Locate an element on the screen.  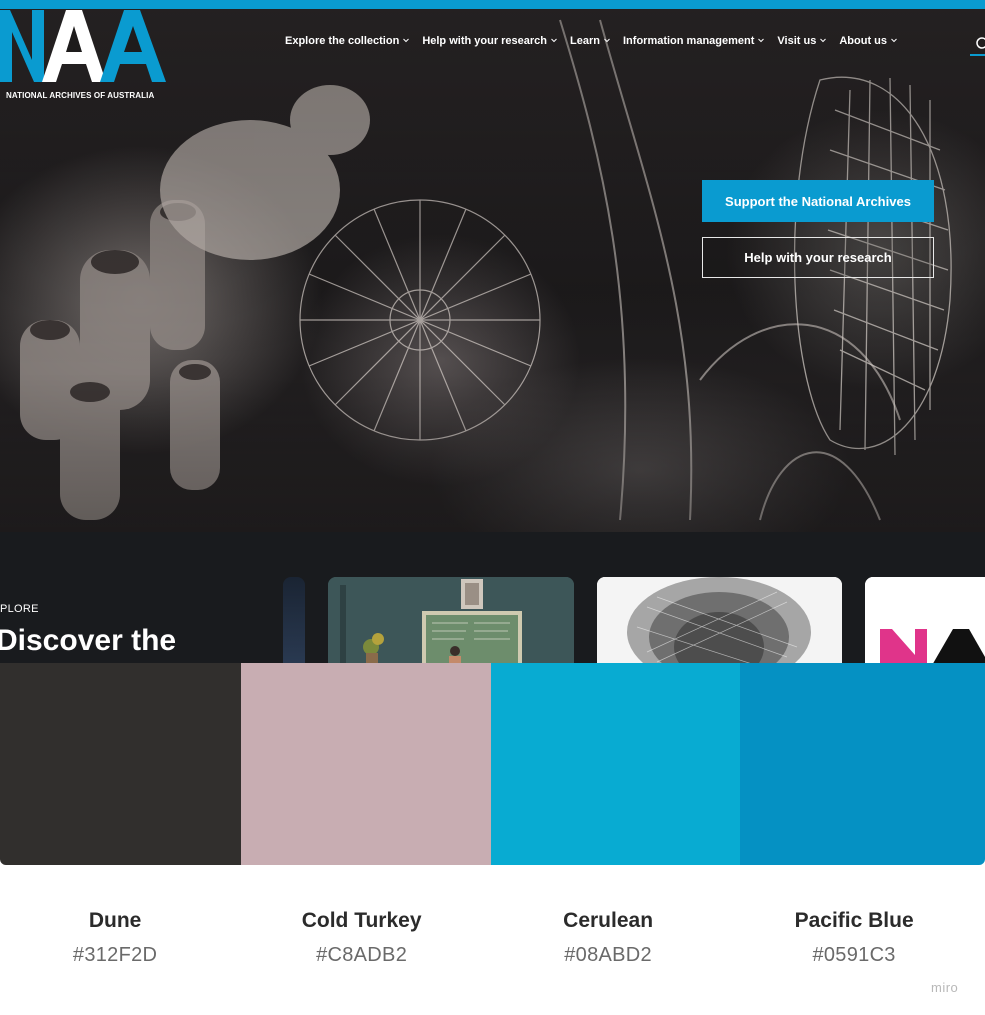
sketch-artwork-image is located at coordinates (719, 622).